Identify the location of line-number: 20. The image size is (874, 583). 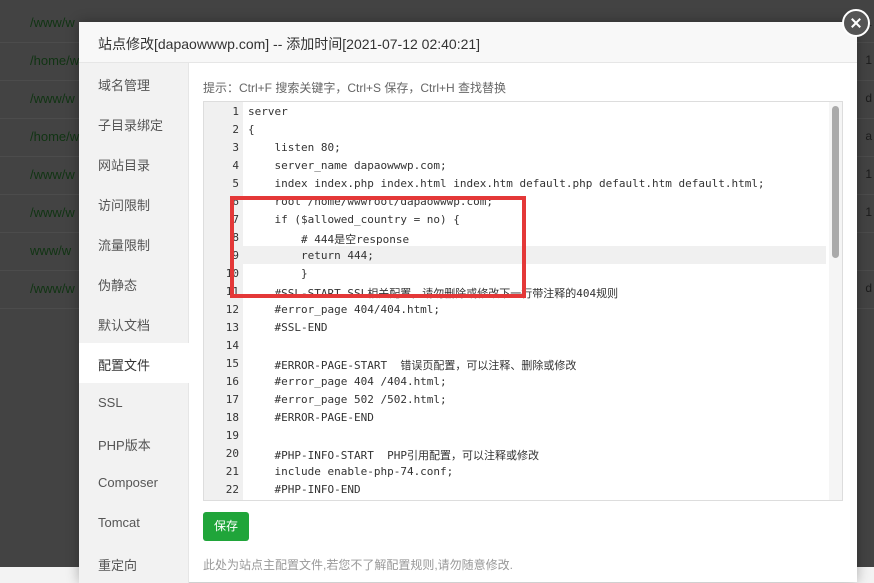
(232, 453).